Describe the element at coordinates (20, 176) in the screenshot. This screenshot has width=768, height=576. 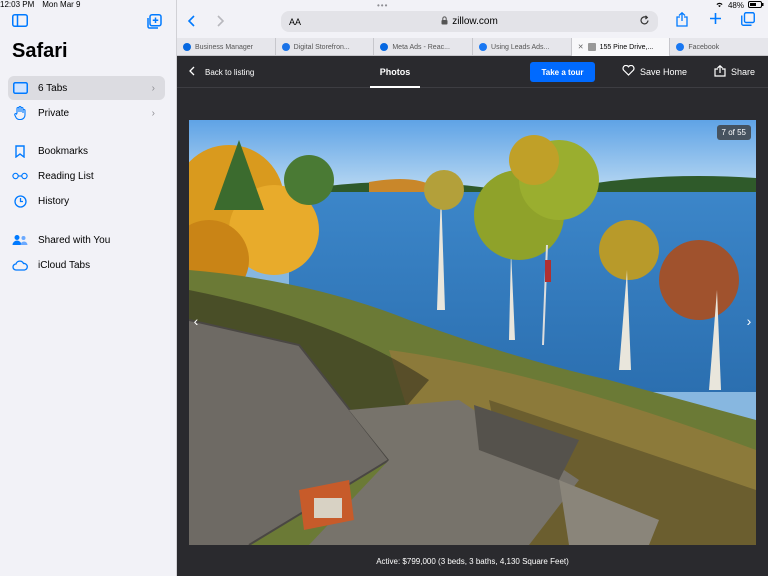
I see `glasses-icon` at that location.